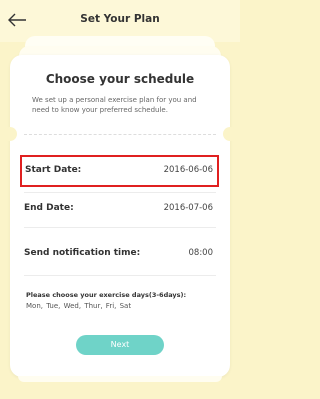 This screenshot has width=320, height=399. I want to click on ticket-notch-left, so click(10, 134).